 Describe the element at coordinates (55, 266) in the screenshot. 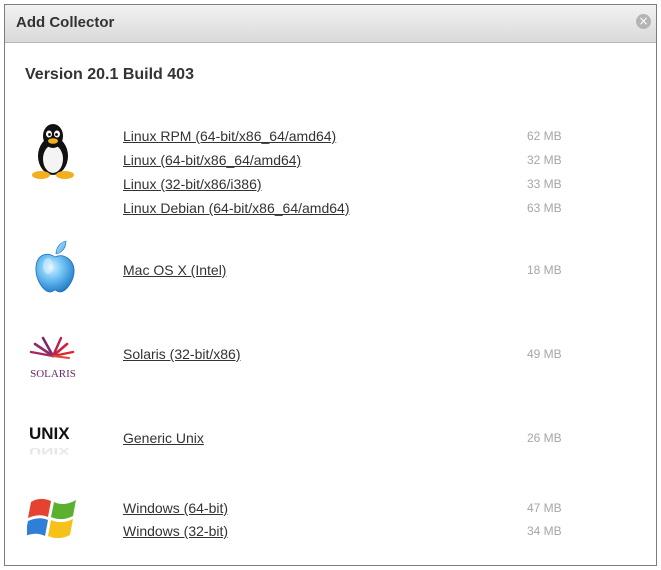

I see `apple-icon` at that location.